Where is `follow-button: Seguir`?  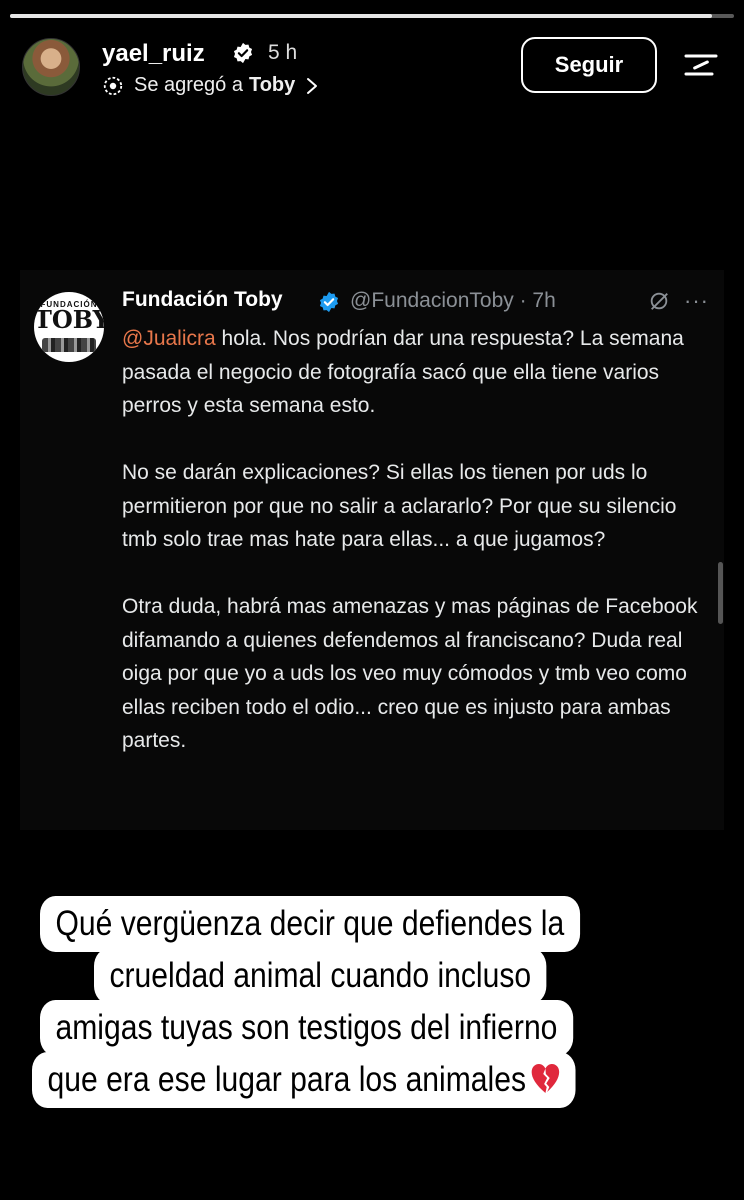
follow-button: Seguir is located at coordinates (589, 65).